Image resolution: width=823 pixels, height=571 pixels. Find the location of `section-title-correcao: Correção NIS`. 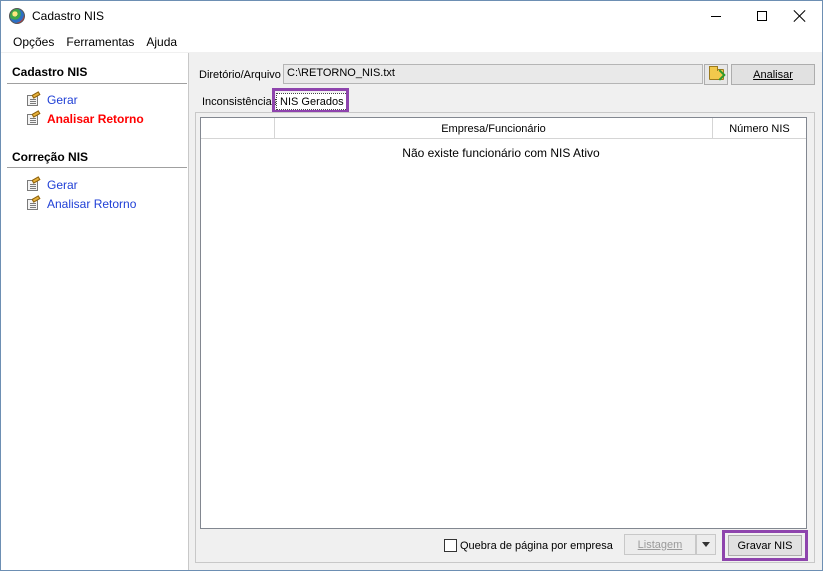

section-title-correcao: Correção NIS is located at coordinates (50, 157).